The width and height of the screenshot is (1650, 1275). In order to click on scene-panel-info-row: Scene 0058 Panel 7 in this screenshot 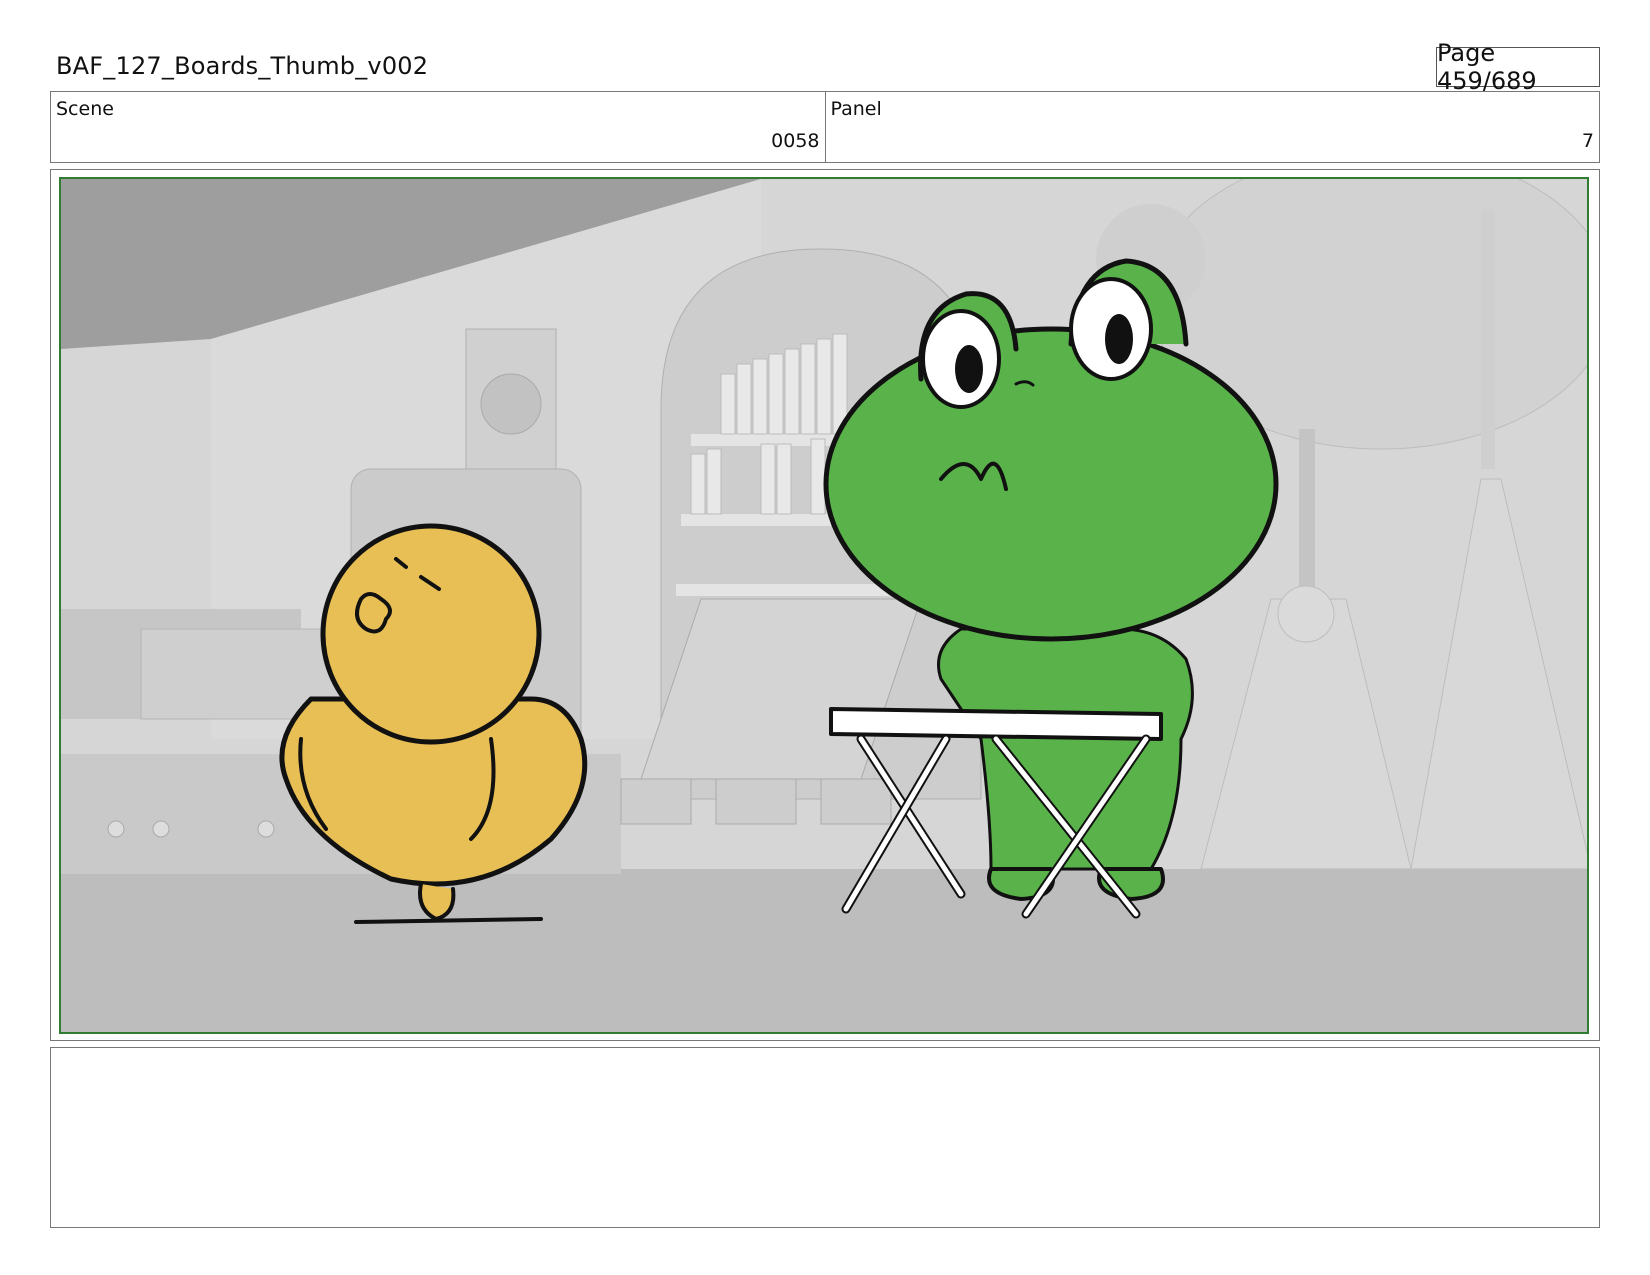, I will do `click(825, 127)`.